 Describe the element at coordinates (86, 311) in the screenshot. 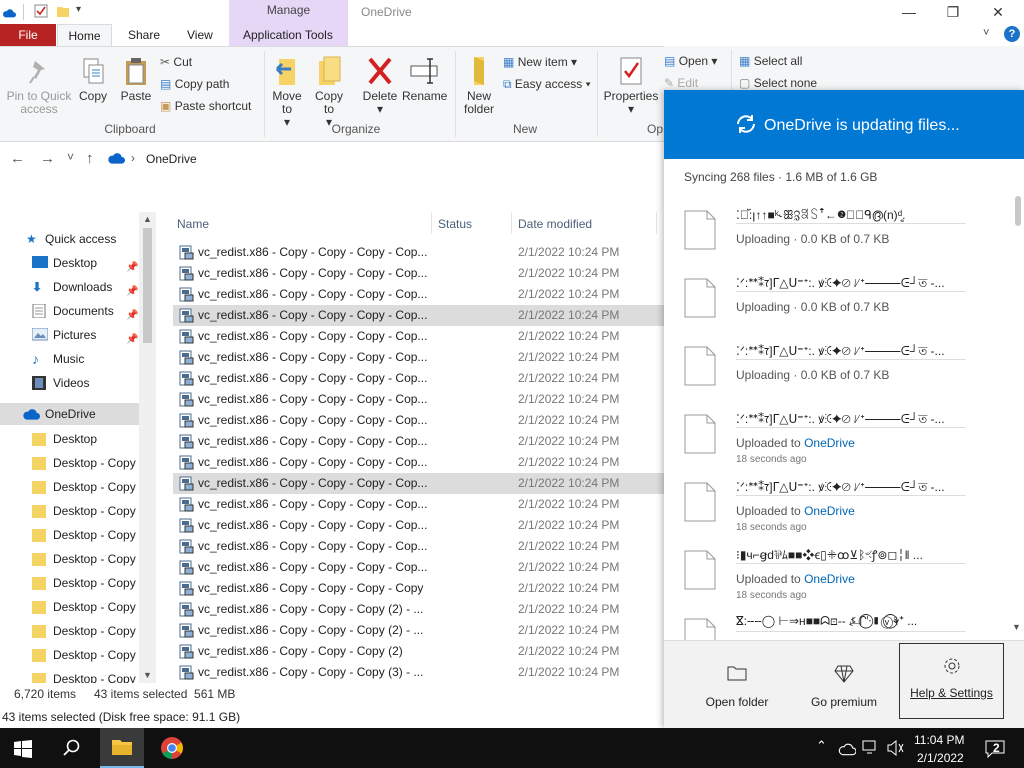

I see `nav-item-documents: Documents 📌` at that location.